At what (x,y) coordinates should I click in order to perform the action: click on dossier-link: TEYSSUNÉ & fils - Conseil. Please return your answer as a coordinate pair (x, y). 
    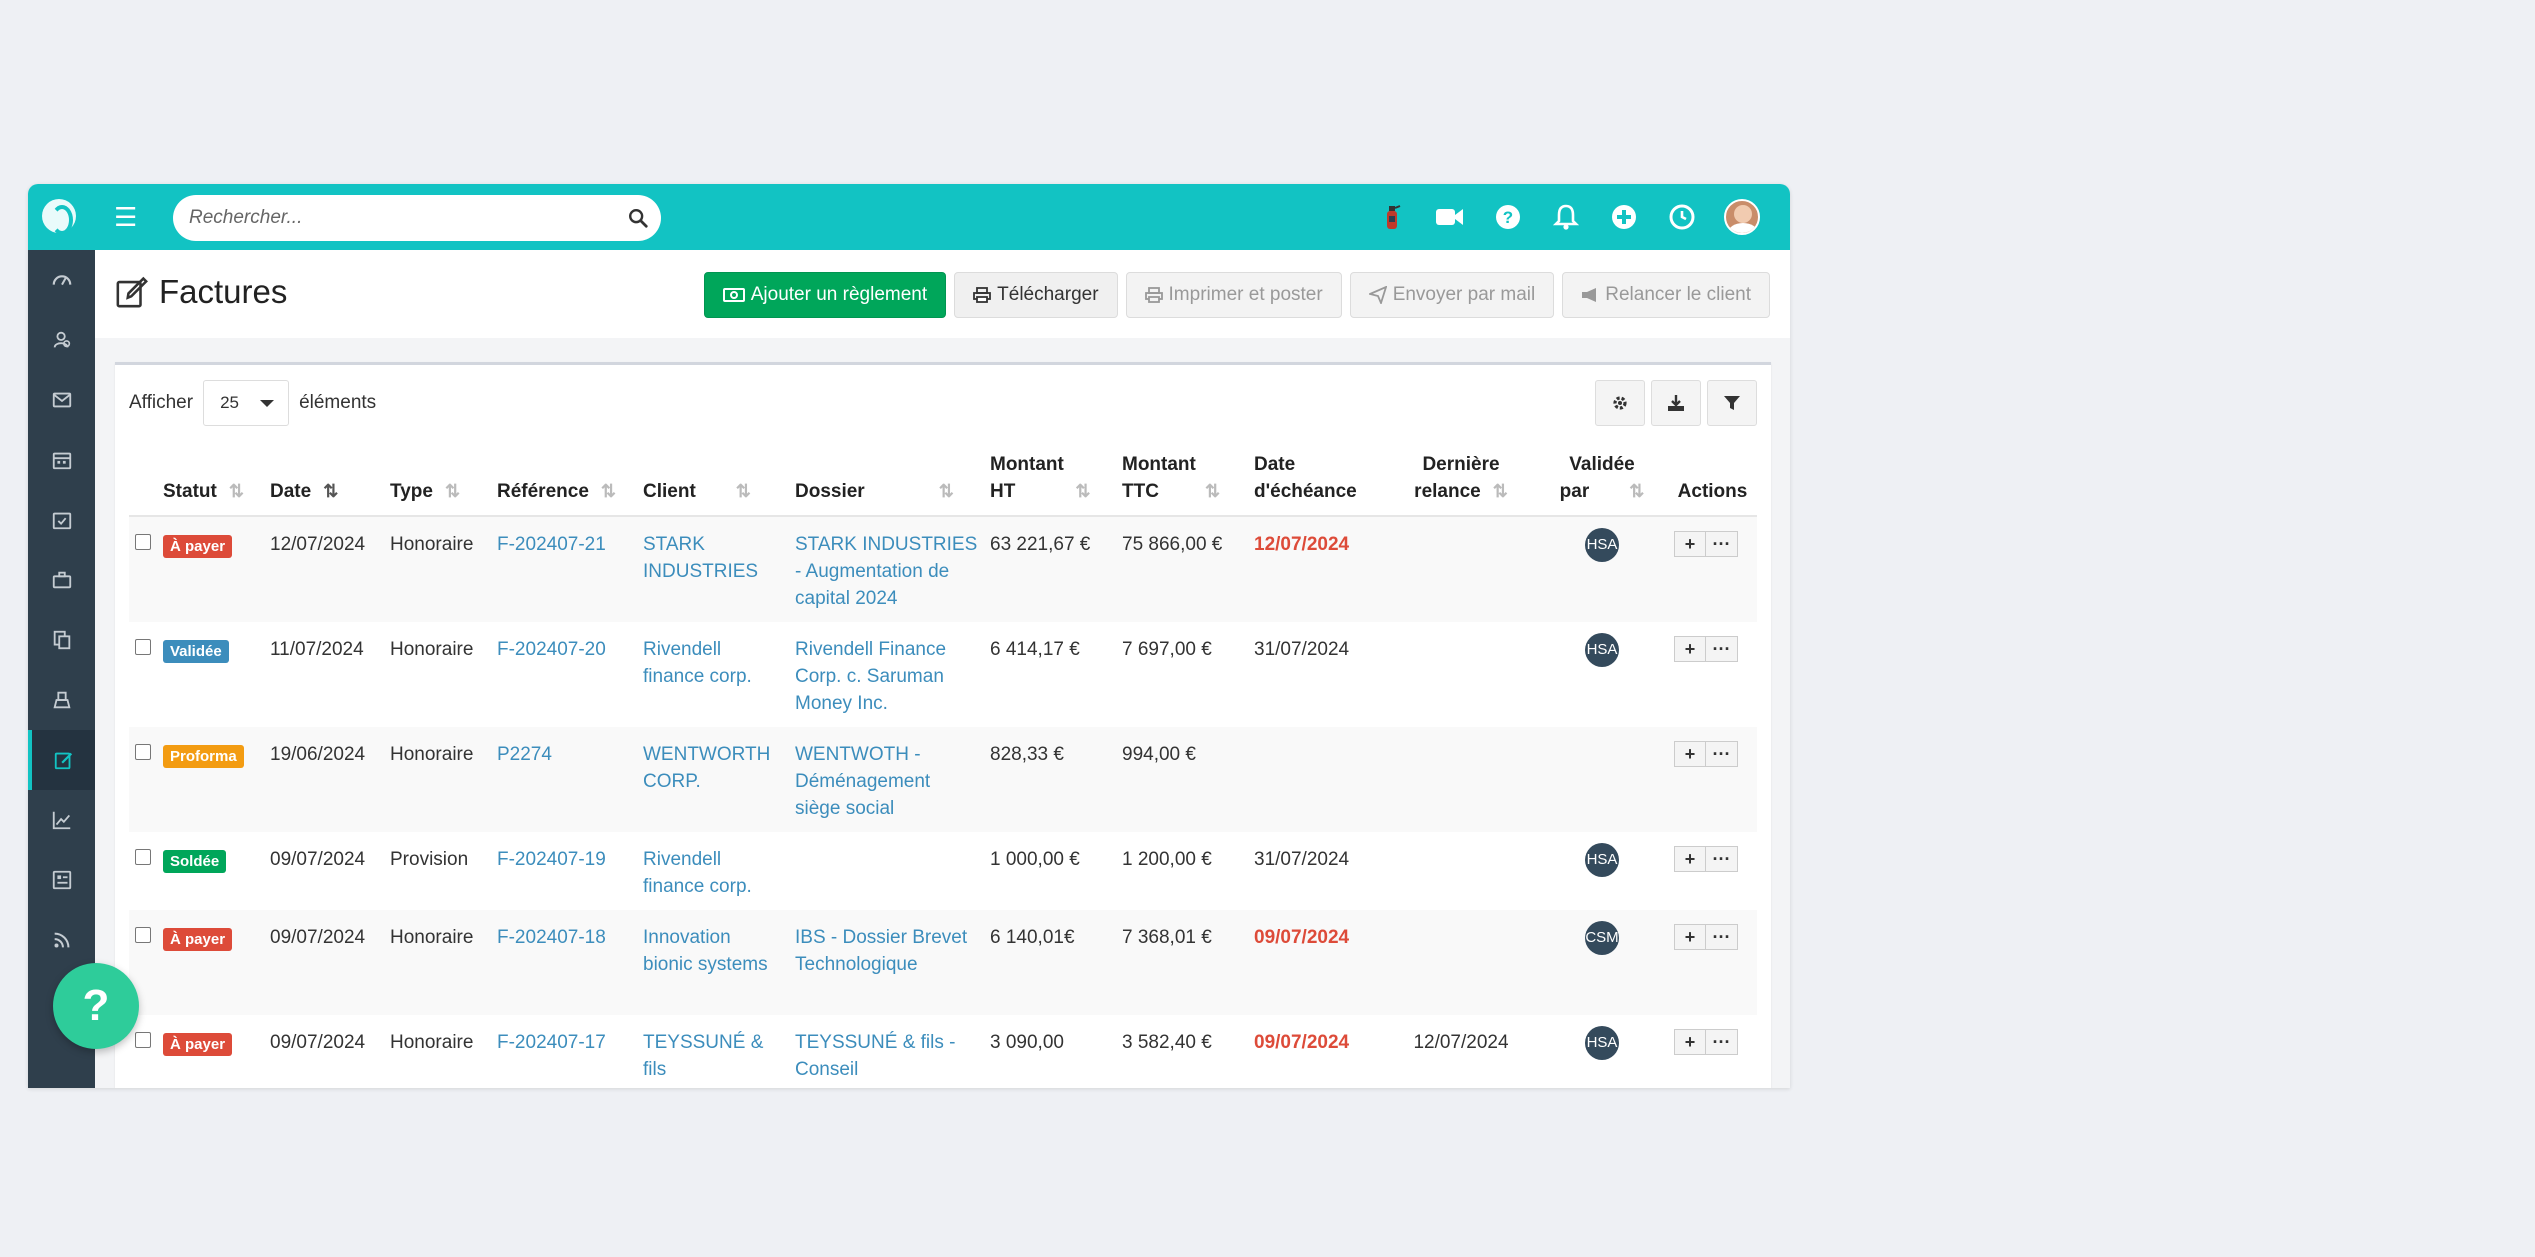
    Looking at the image, I should click on (886, 1051).